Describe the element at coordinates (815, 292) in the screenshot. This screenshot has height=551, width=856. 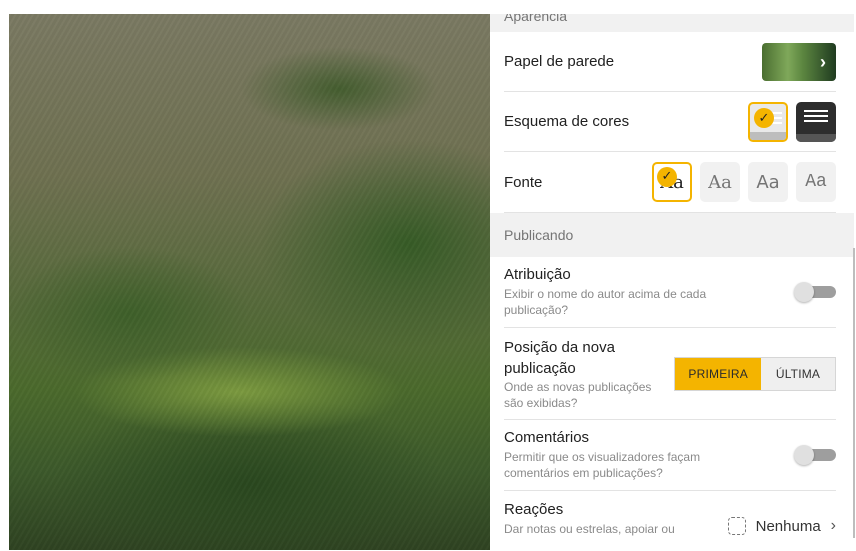
I see `attribution-toggle` at that location.